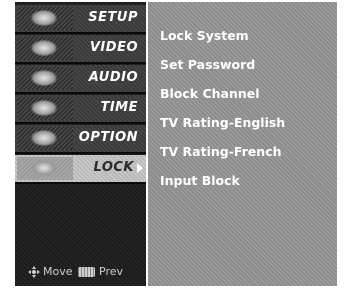  What do you see at coordinates (108, 137) in the screenshot?
I see `menu-item-label: OPTION` at bounding box center [108, 137].